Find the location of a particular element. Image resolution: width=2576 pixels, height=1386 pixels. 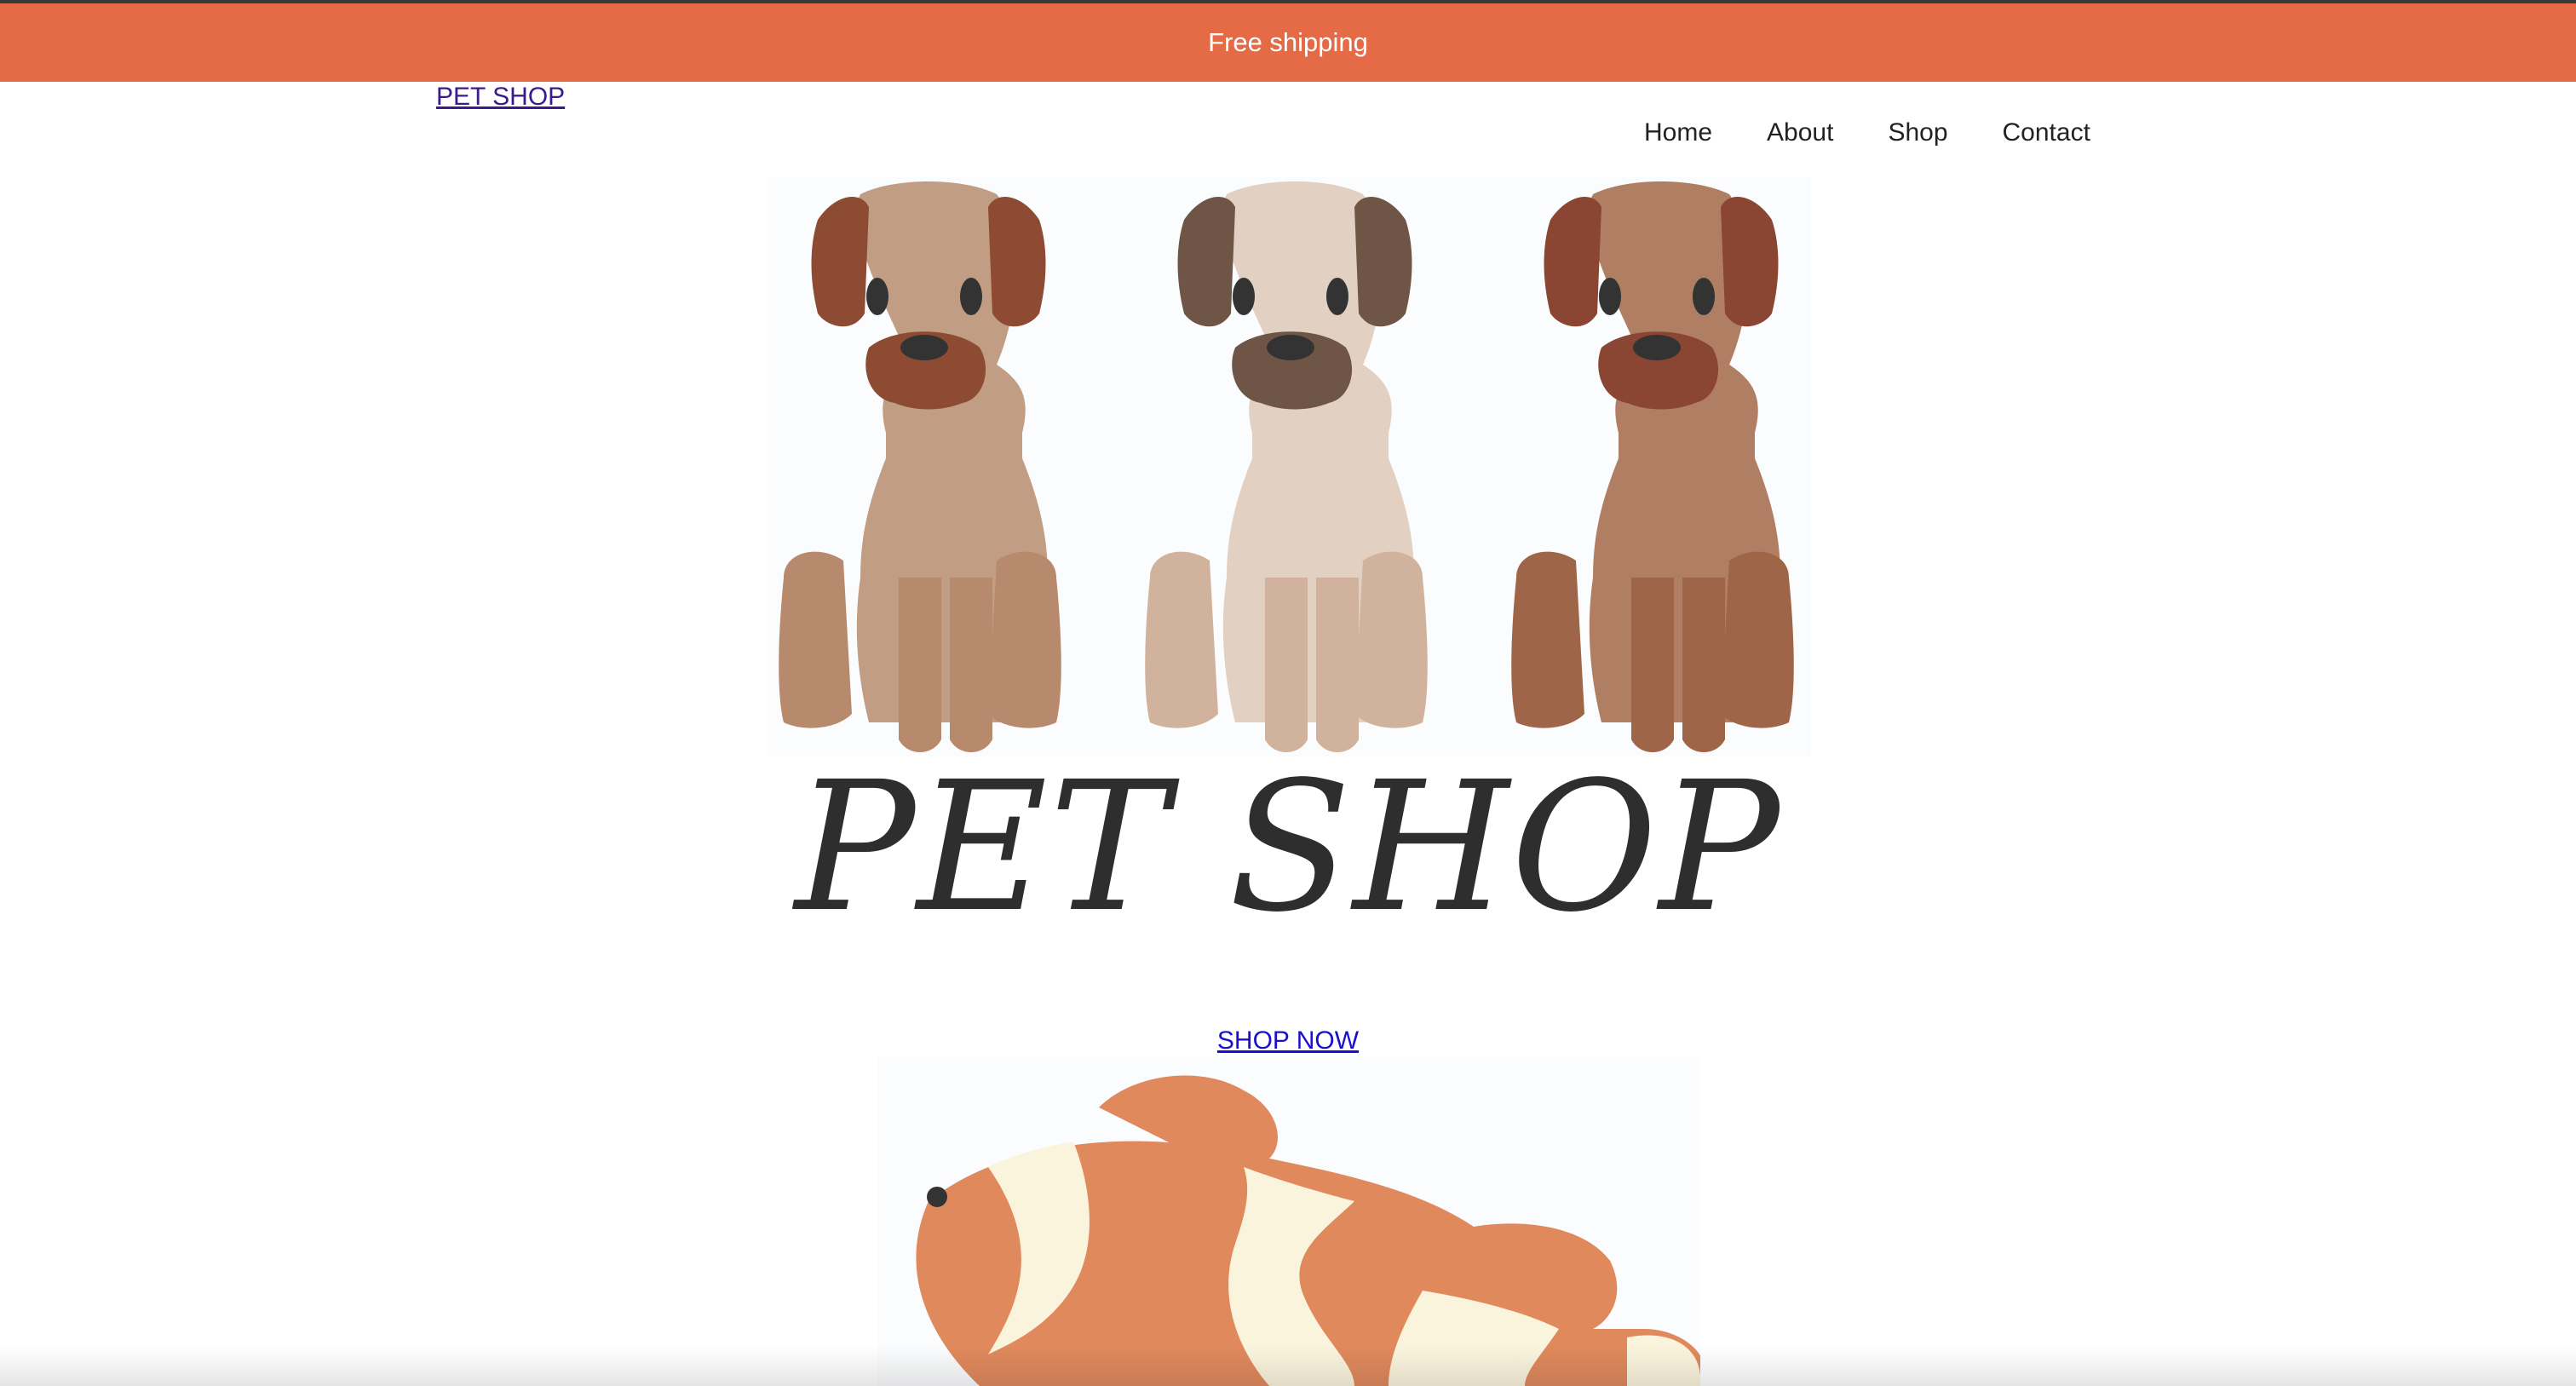

main-nav: Home About Shop Contact is located at coordinates (1867, 133).